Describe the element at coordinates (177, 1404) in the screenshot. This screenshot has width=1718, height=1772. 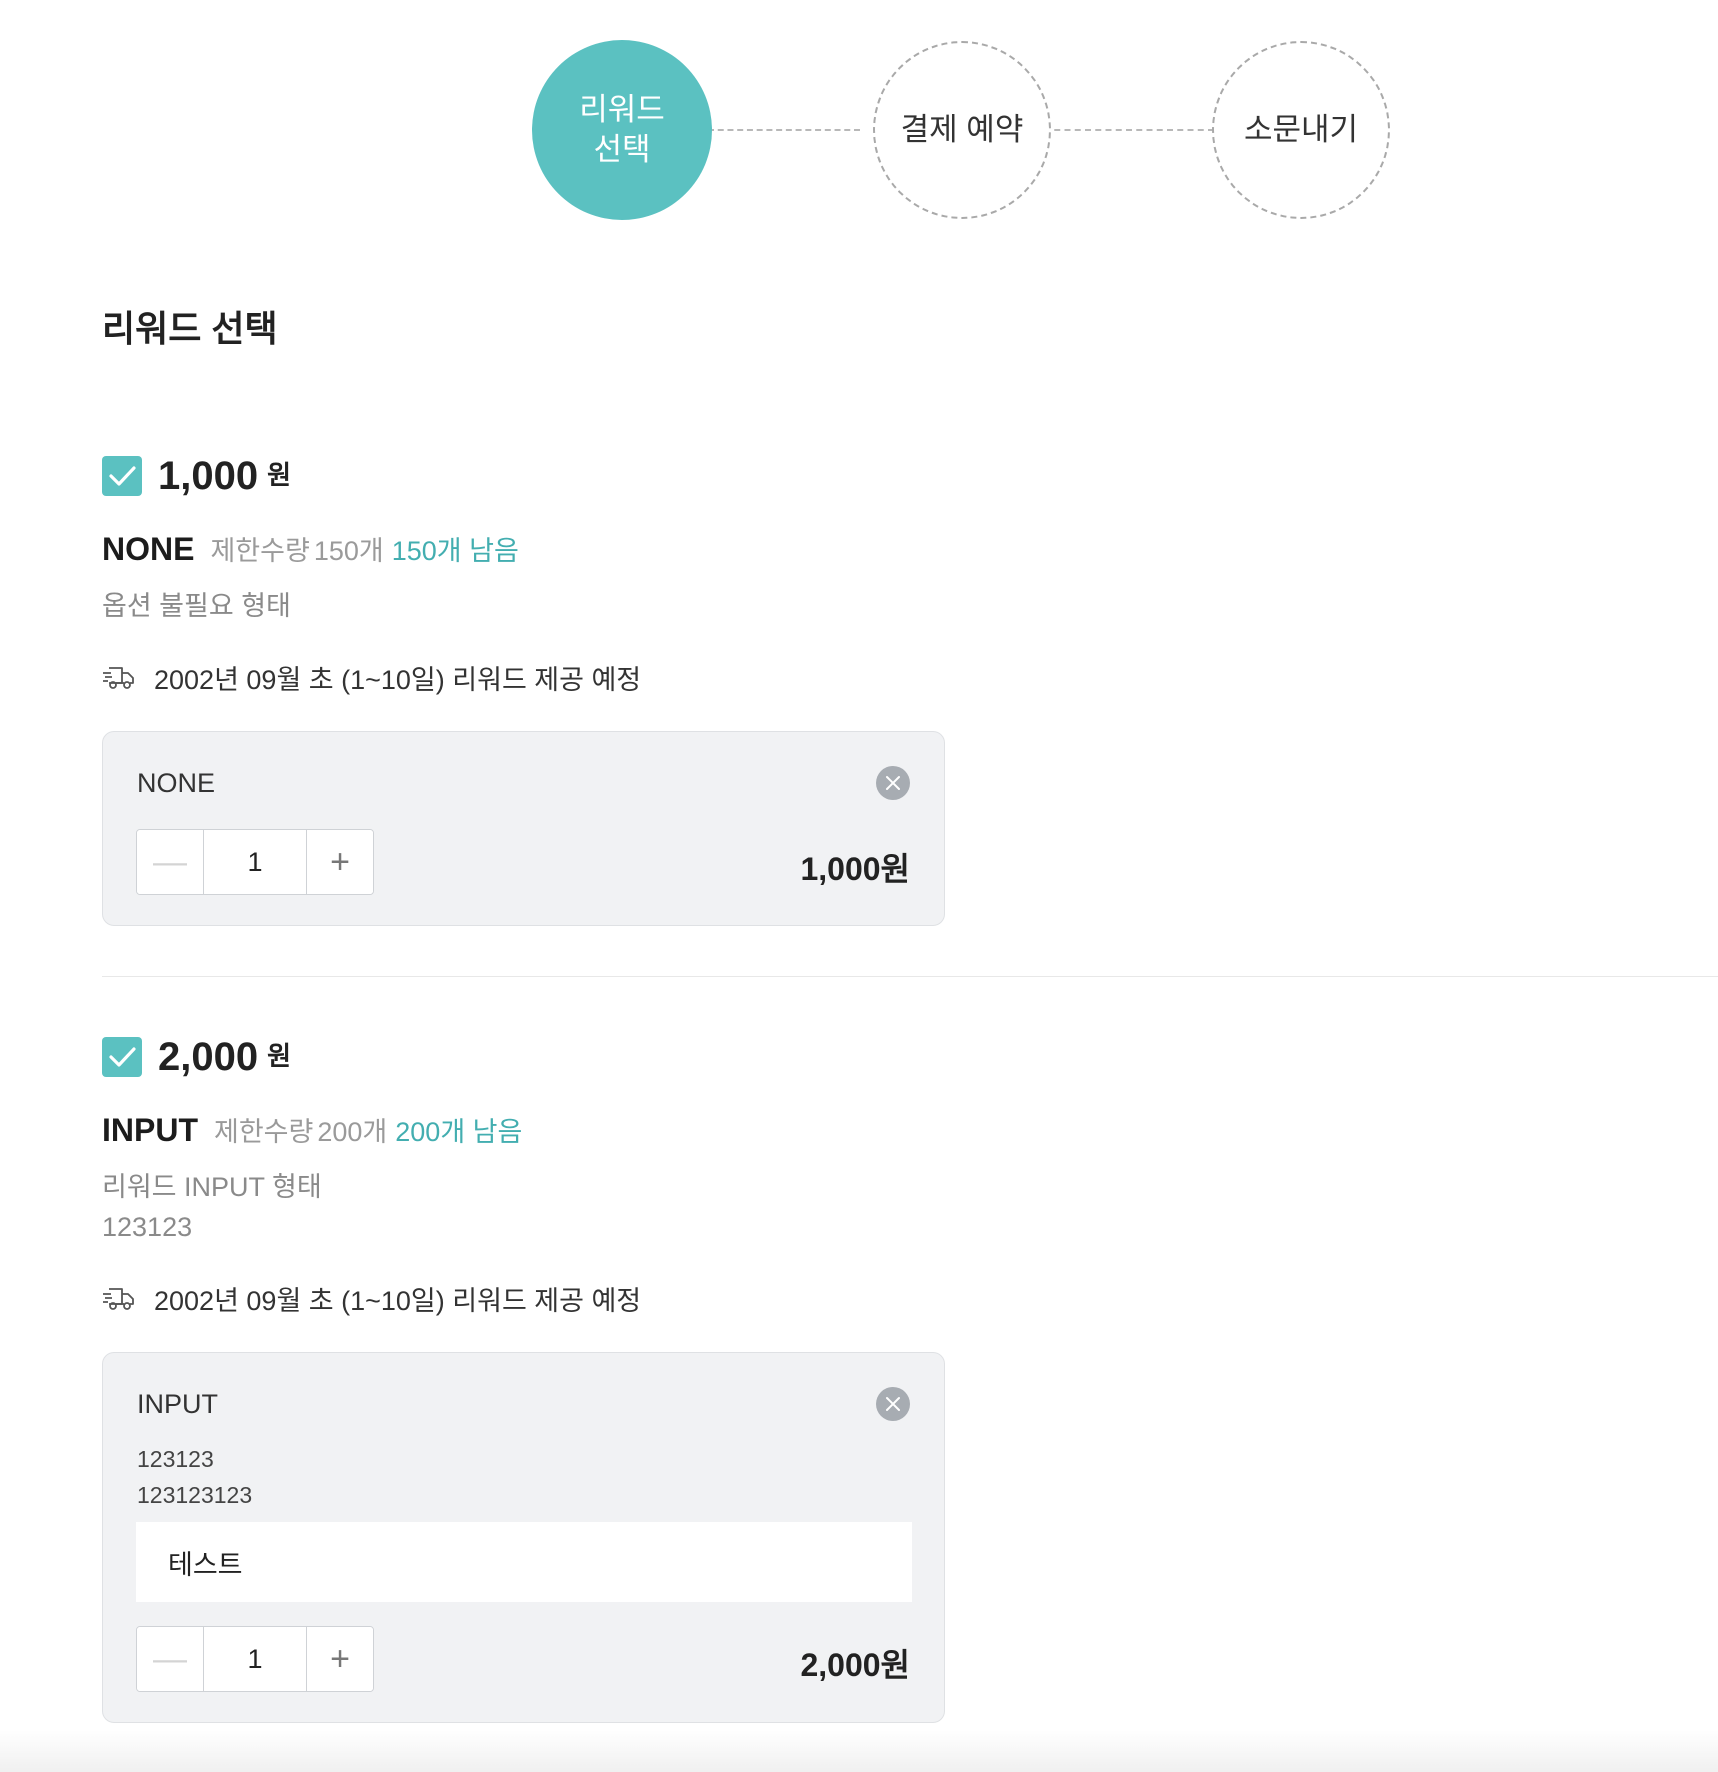
I see `option-name: INPUT` at that location.